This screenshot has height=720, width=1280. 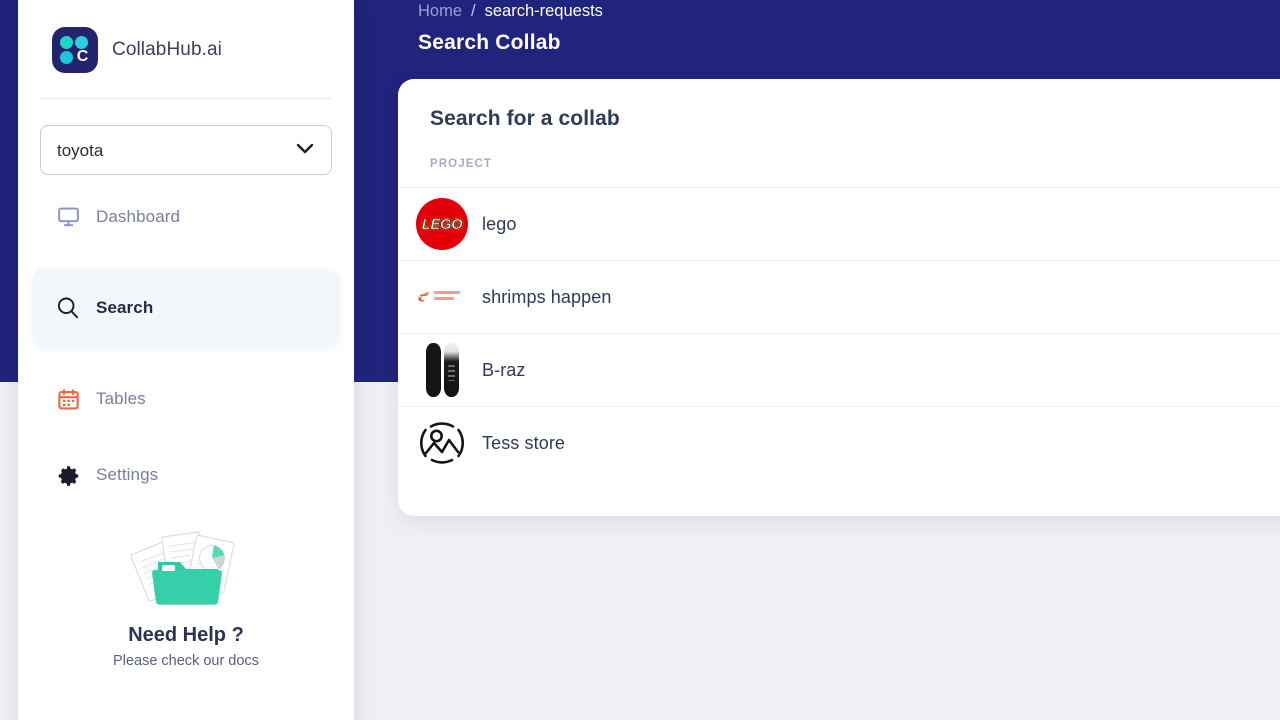 What do you see at coordinates (839, 369) in the screenshot?
I see `table-row: B-raz` at bounding box center [839, 369].